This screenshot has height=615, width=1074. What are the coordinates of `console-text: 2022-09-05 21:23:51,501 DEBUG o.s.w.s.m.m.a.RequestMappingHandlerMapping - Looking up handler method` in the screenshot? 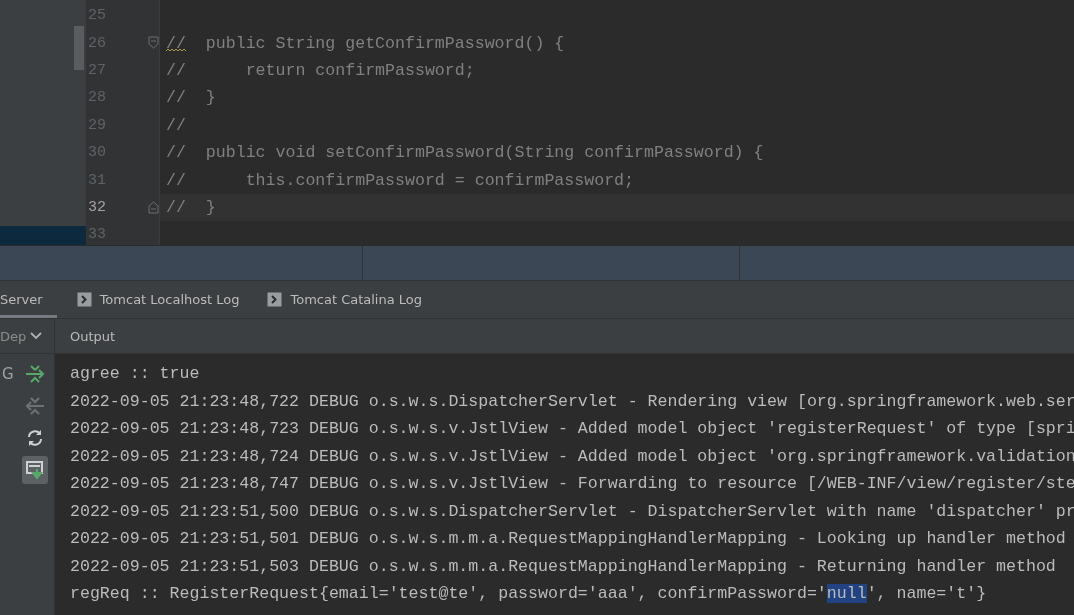 It's located at (568, 539).